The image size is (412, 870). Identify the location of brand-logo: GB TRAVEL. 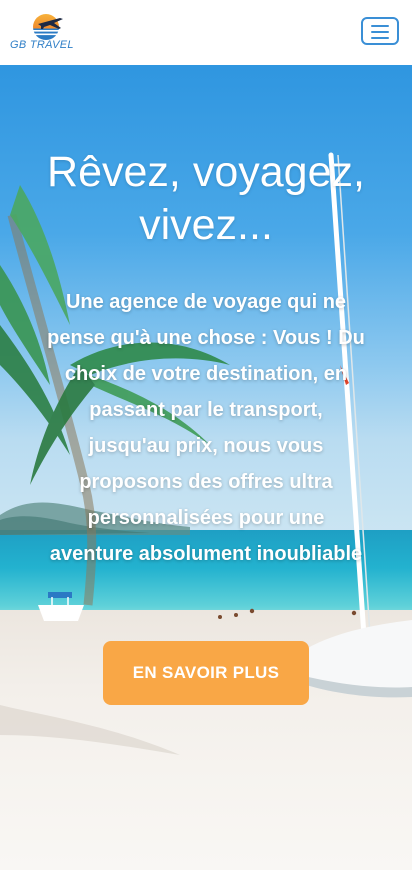
(45, 33).